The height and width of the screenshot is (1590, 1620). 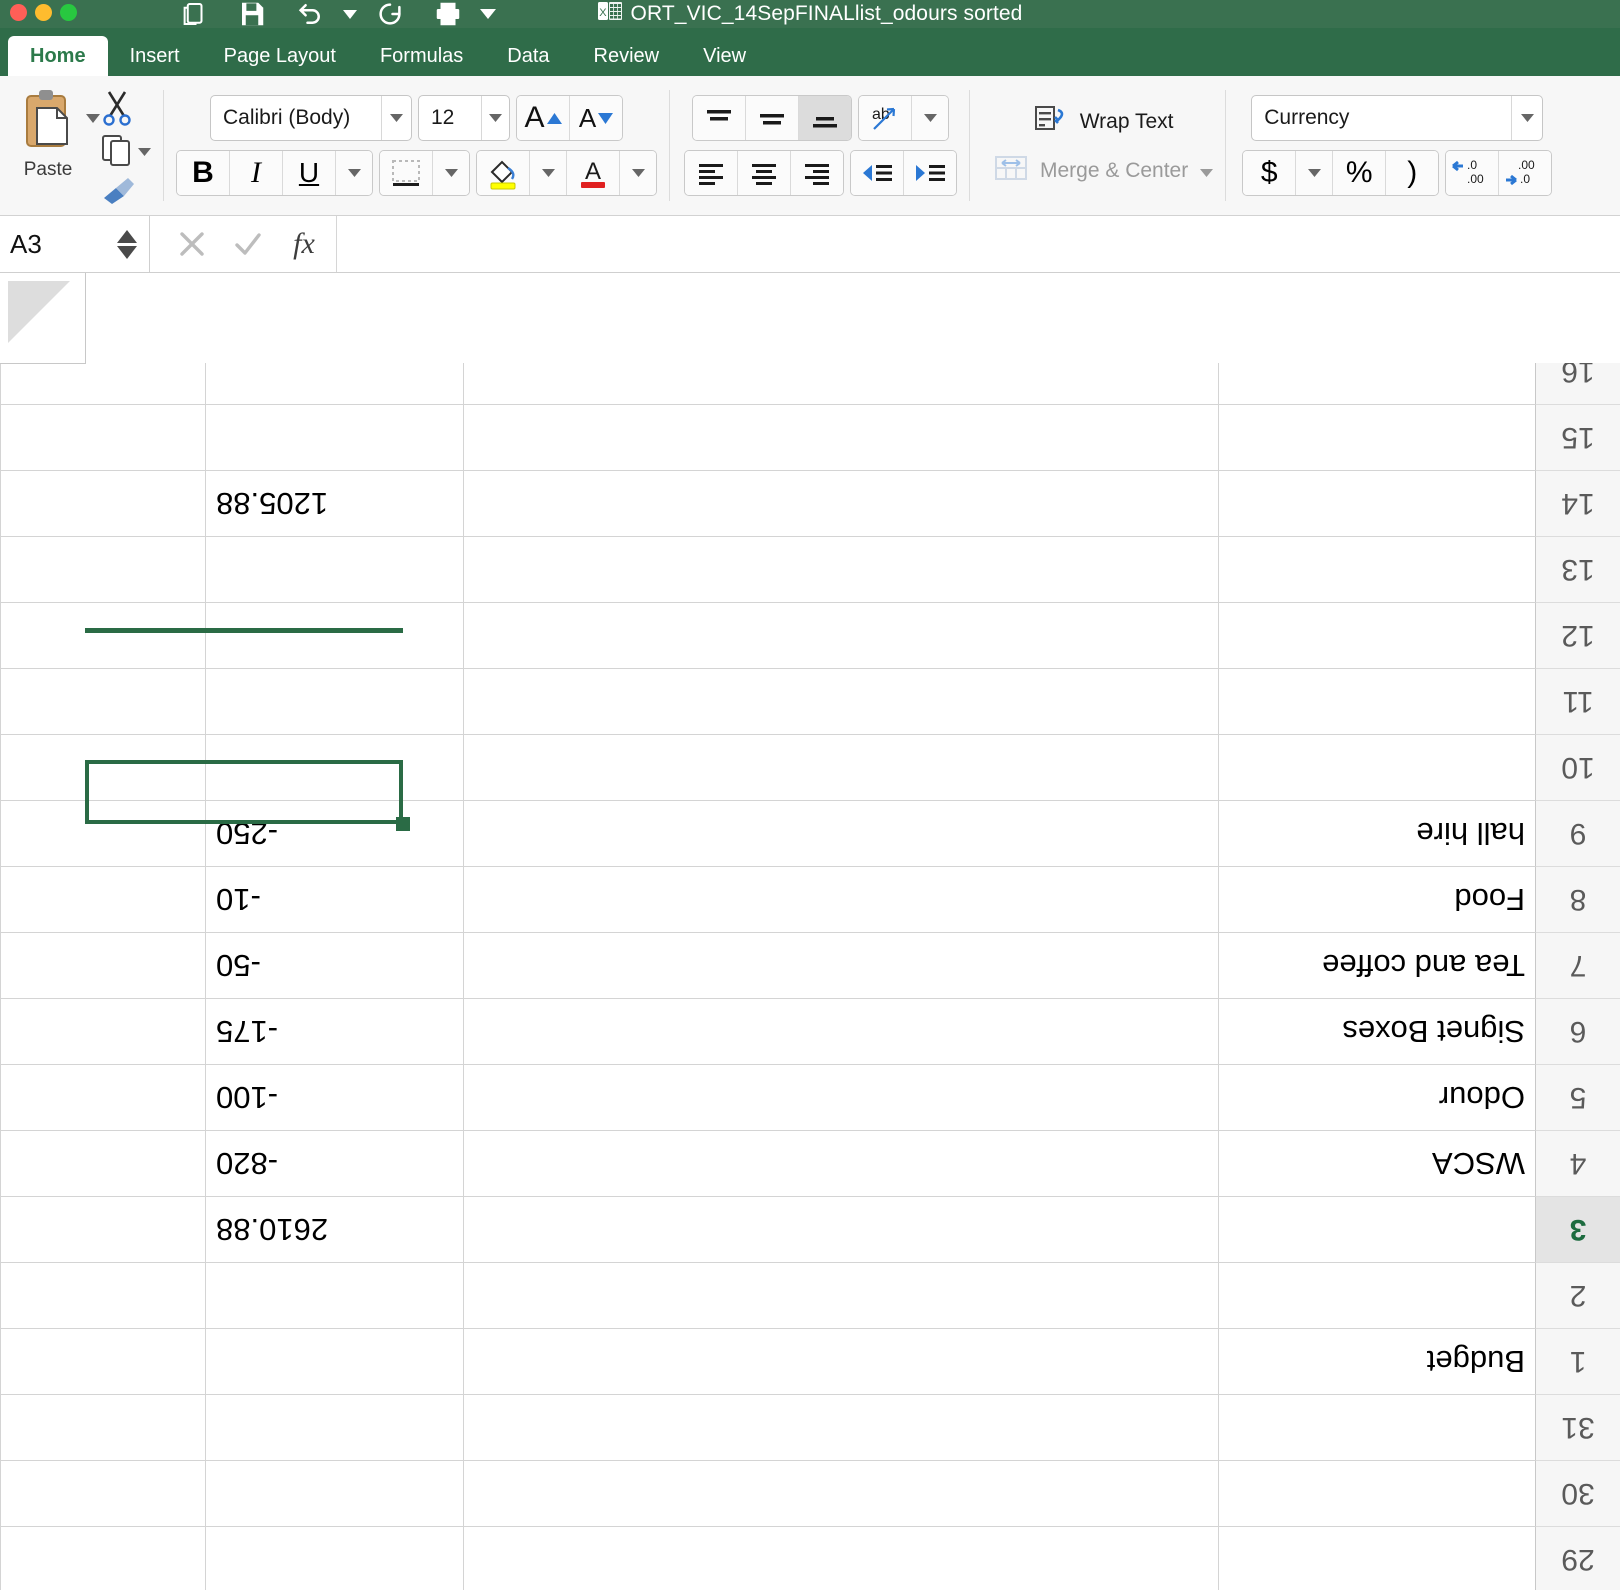 What do you see at coordinates (155, 56) in the screenshot?
I see `tab-insert: Insert` at bounding box center [155, 56].